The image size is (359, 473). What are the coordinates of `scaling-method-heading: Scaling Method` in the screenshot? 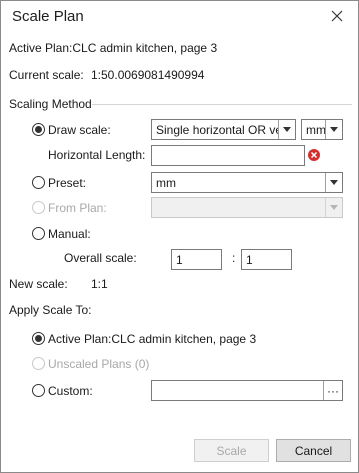 It's located at (50, 104).